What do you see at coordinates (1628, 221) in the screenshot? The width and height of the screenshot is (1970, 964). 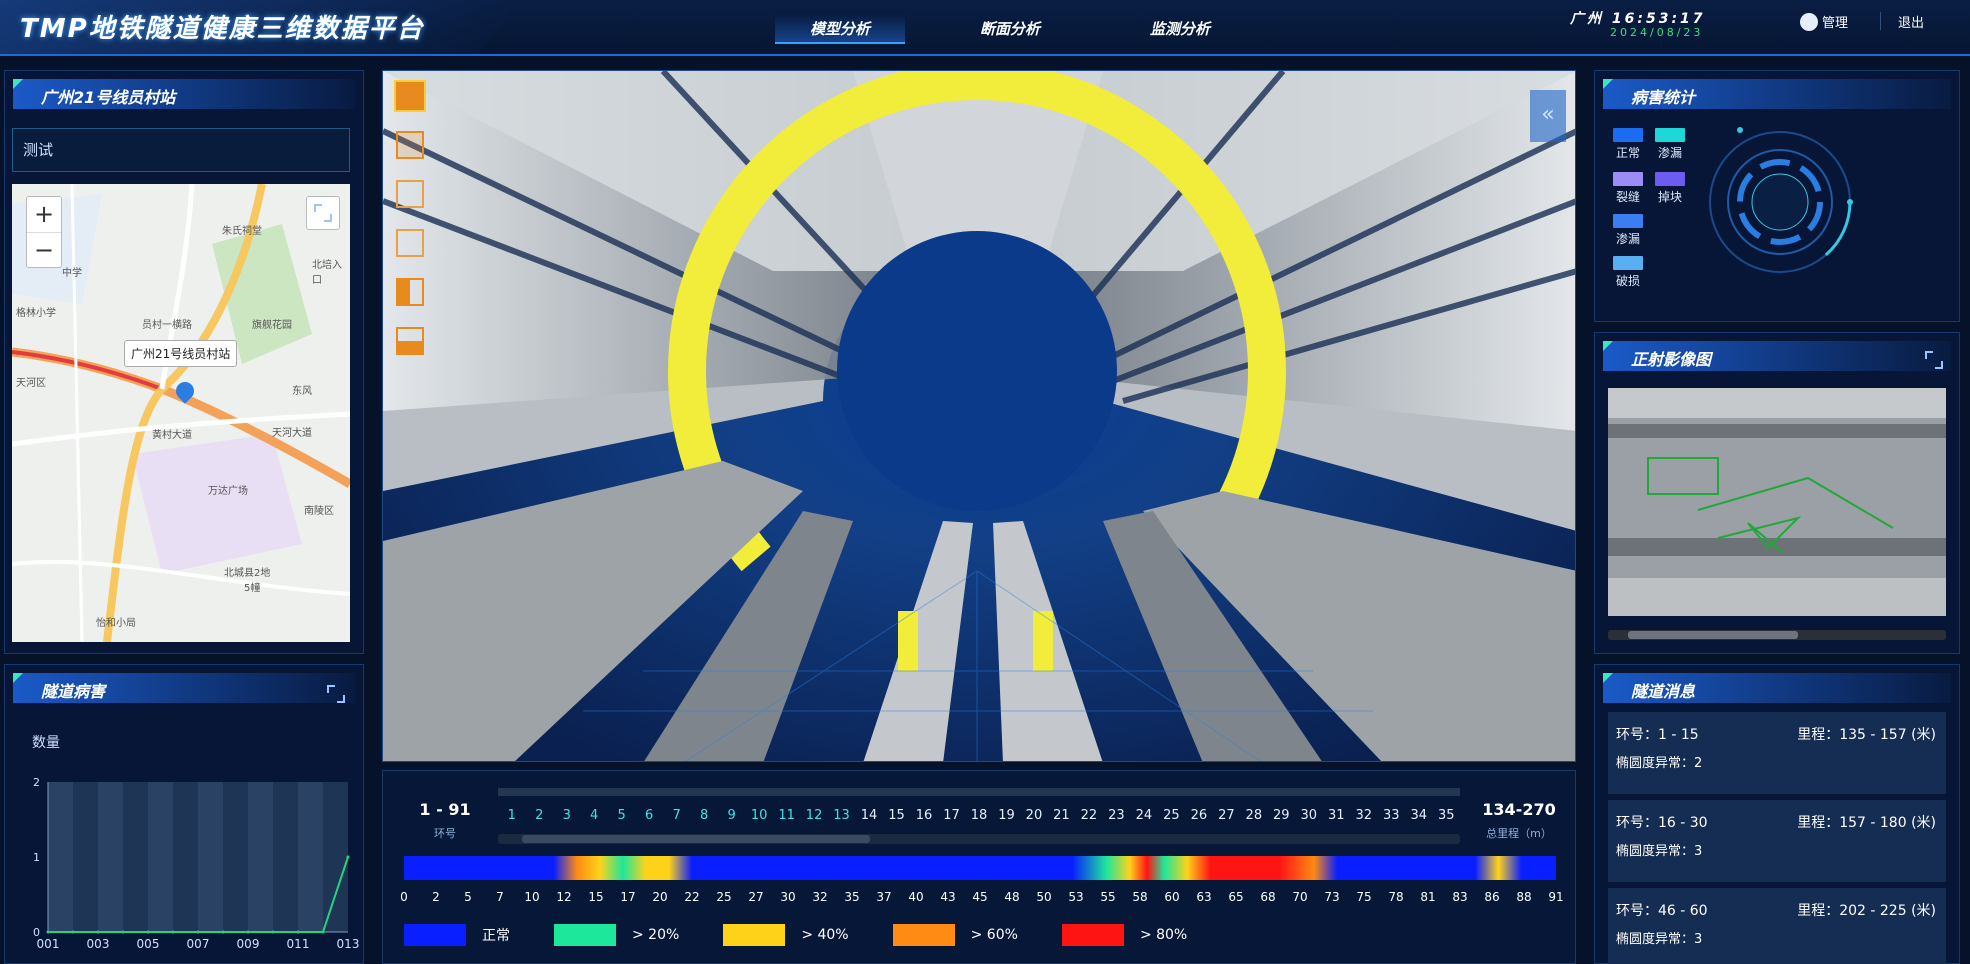 I see `stats-legend-swatch` at bounding box center [1628, 221].